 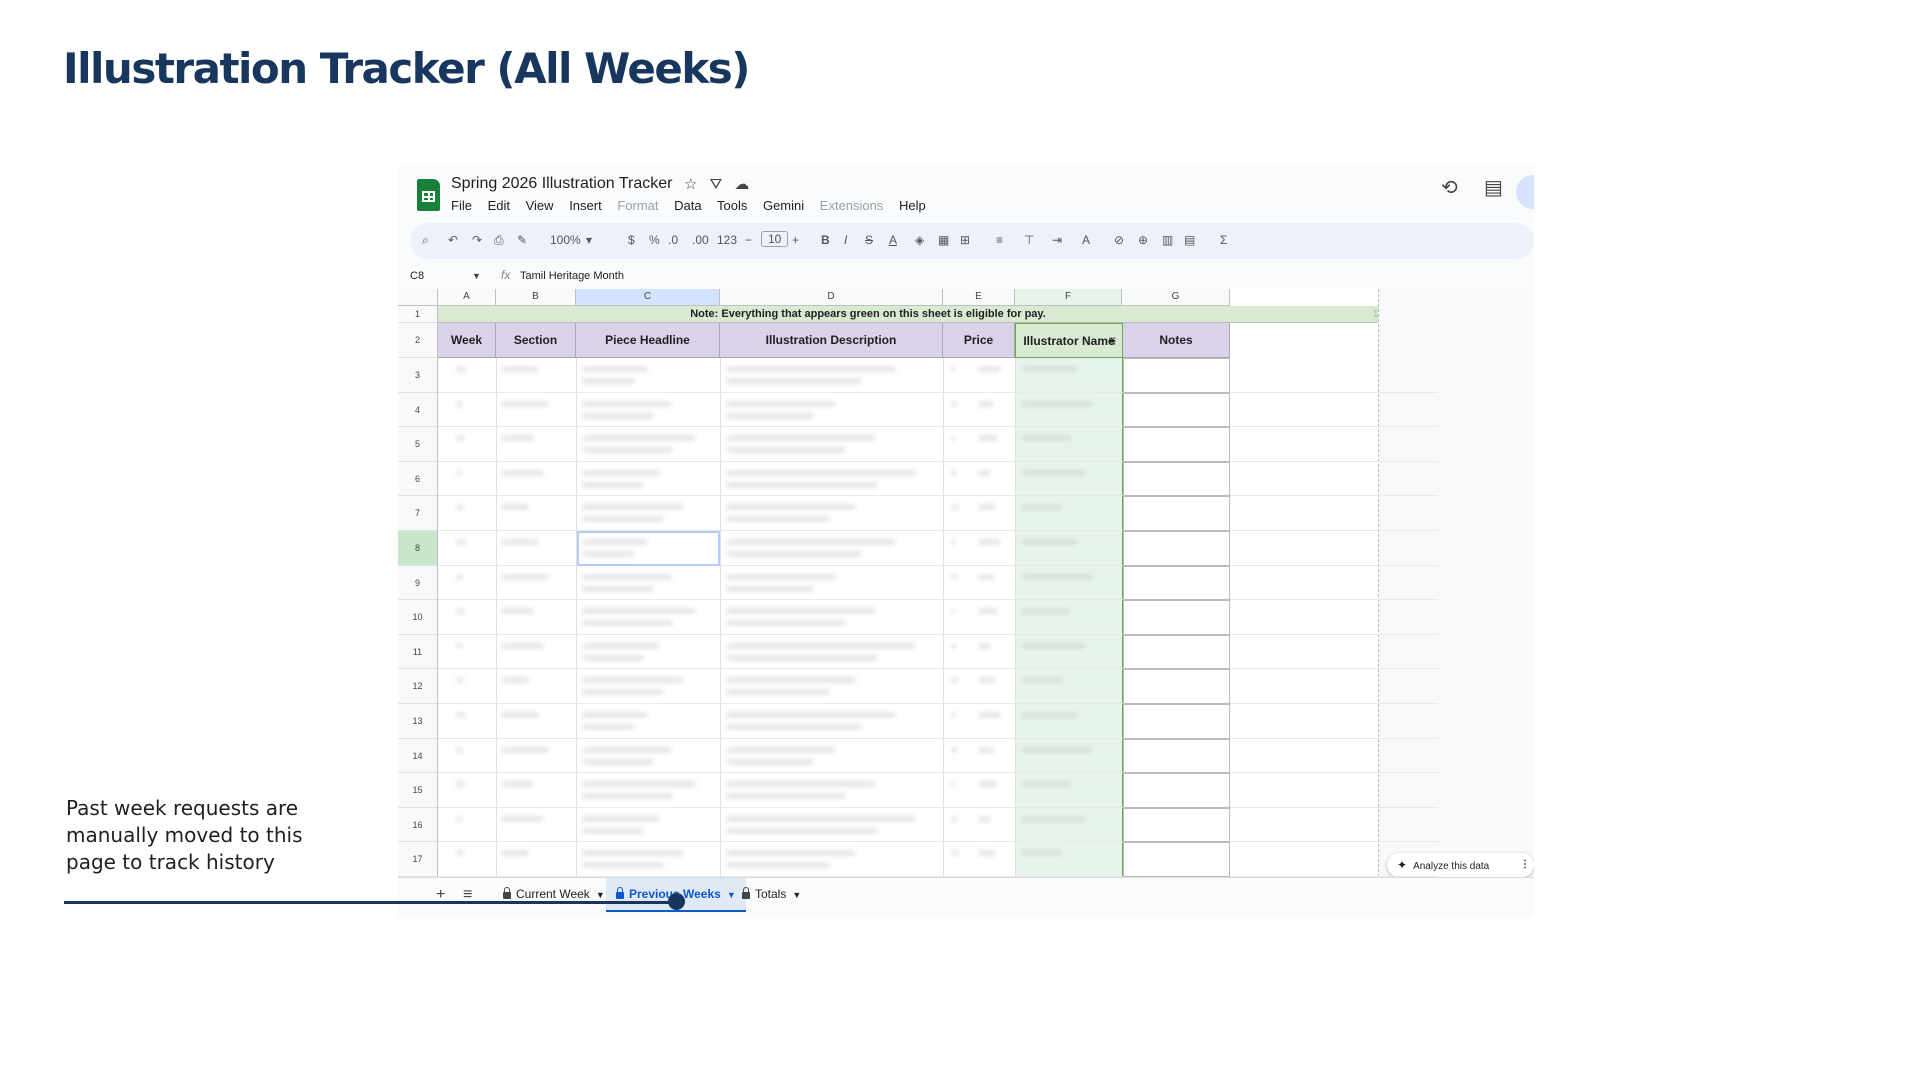 What do you see at coordinates (912, 205) in the screenshot?
I see `menu-help: Help` at bounding box center [912, 205].